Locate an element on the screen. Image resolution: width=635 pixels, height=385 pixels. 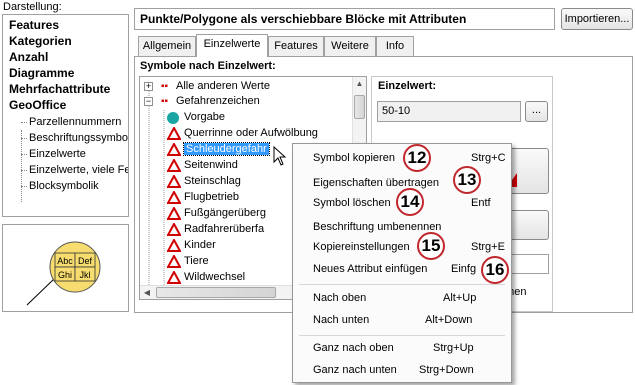
tree-item-label: Alle anderen Werte is located at coordinates (223, 86).